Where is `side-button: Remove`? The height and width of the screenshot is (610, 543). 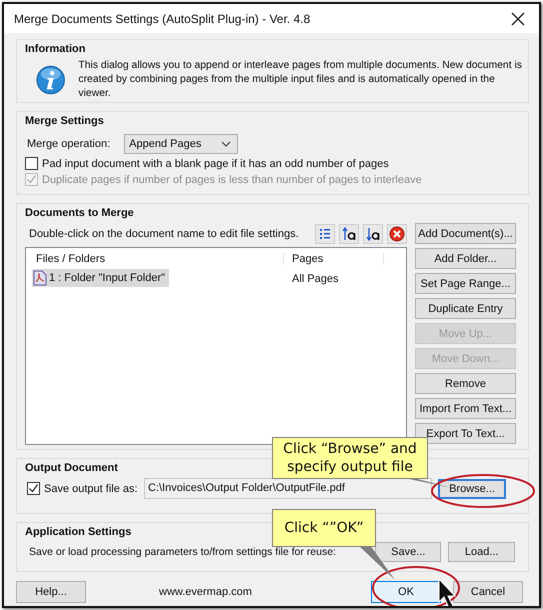 side-button: Remove is located at coordinates (465, 383).